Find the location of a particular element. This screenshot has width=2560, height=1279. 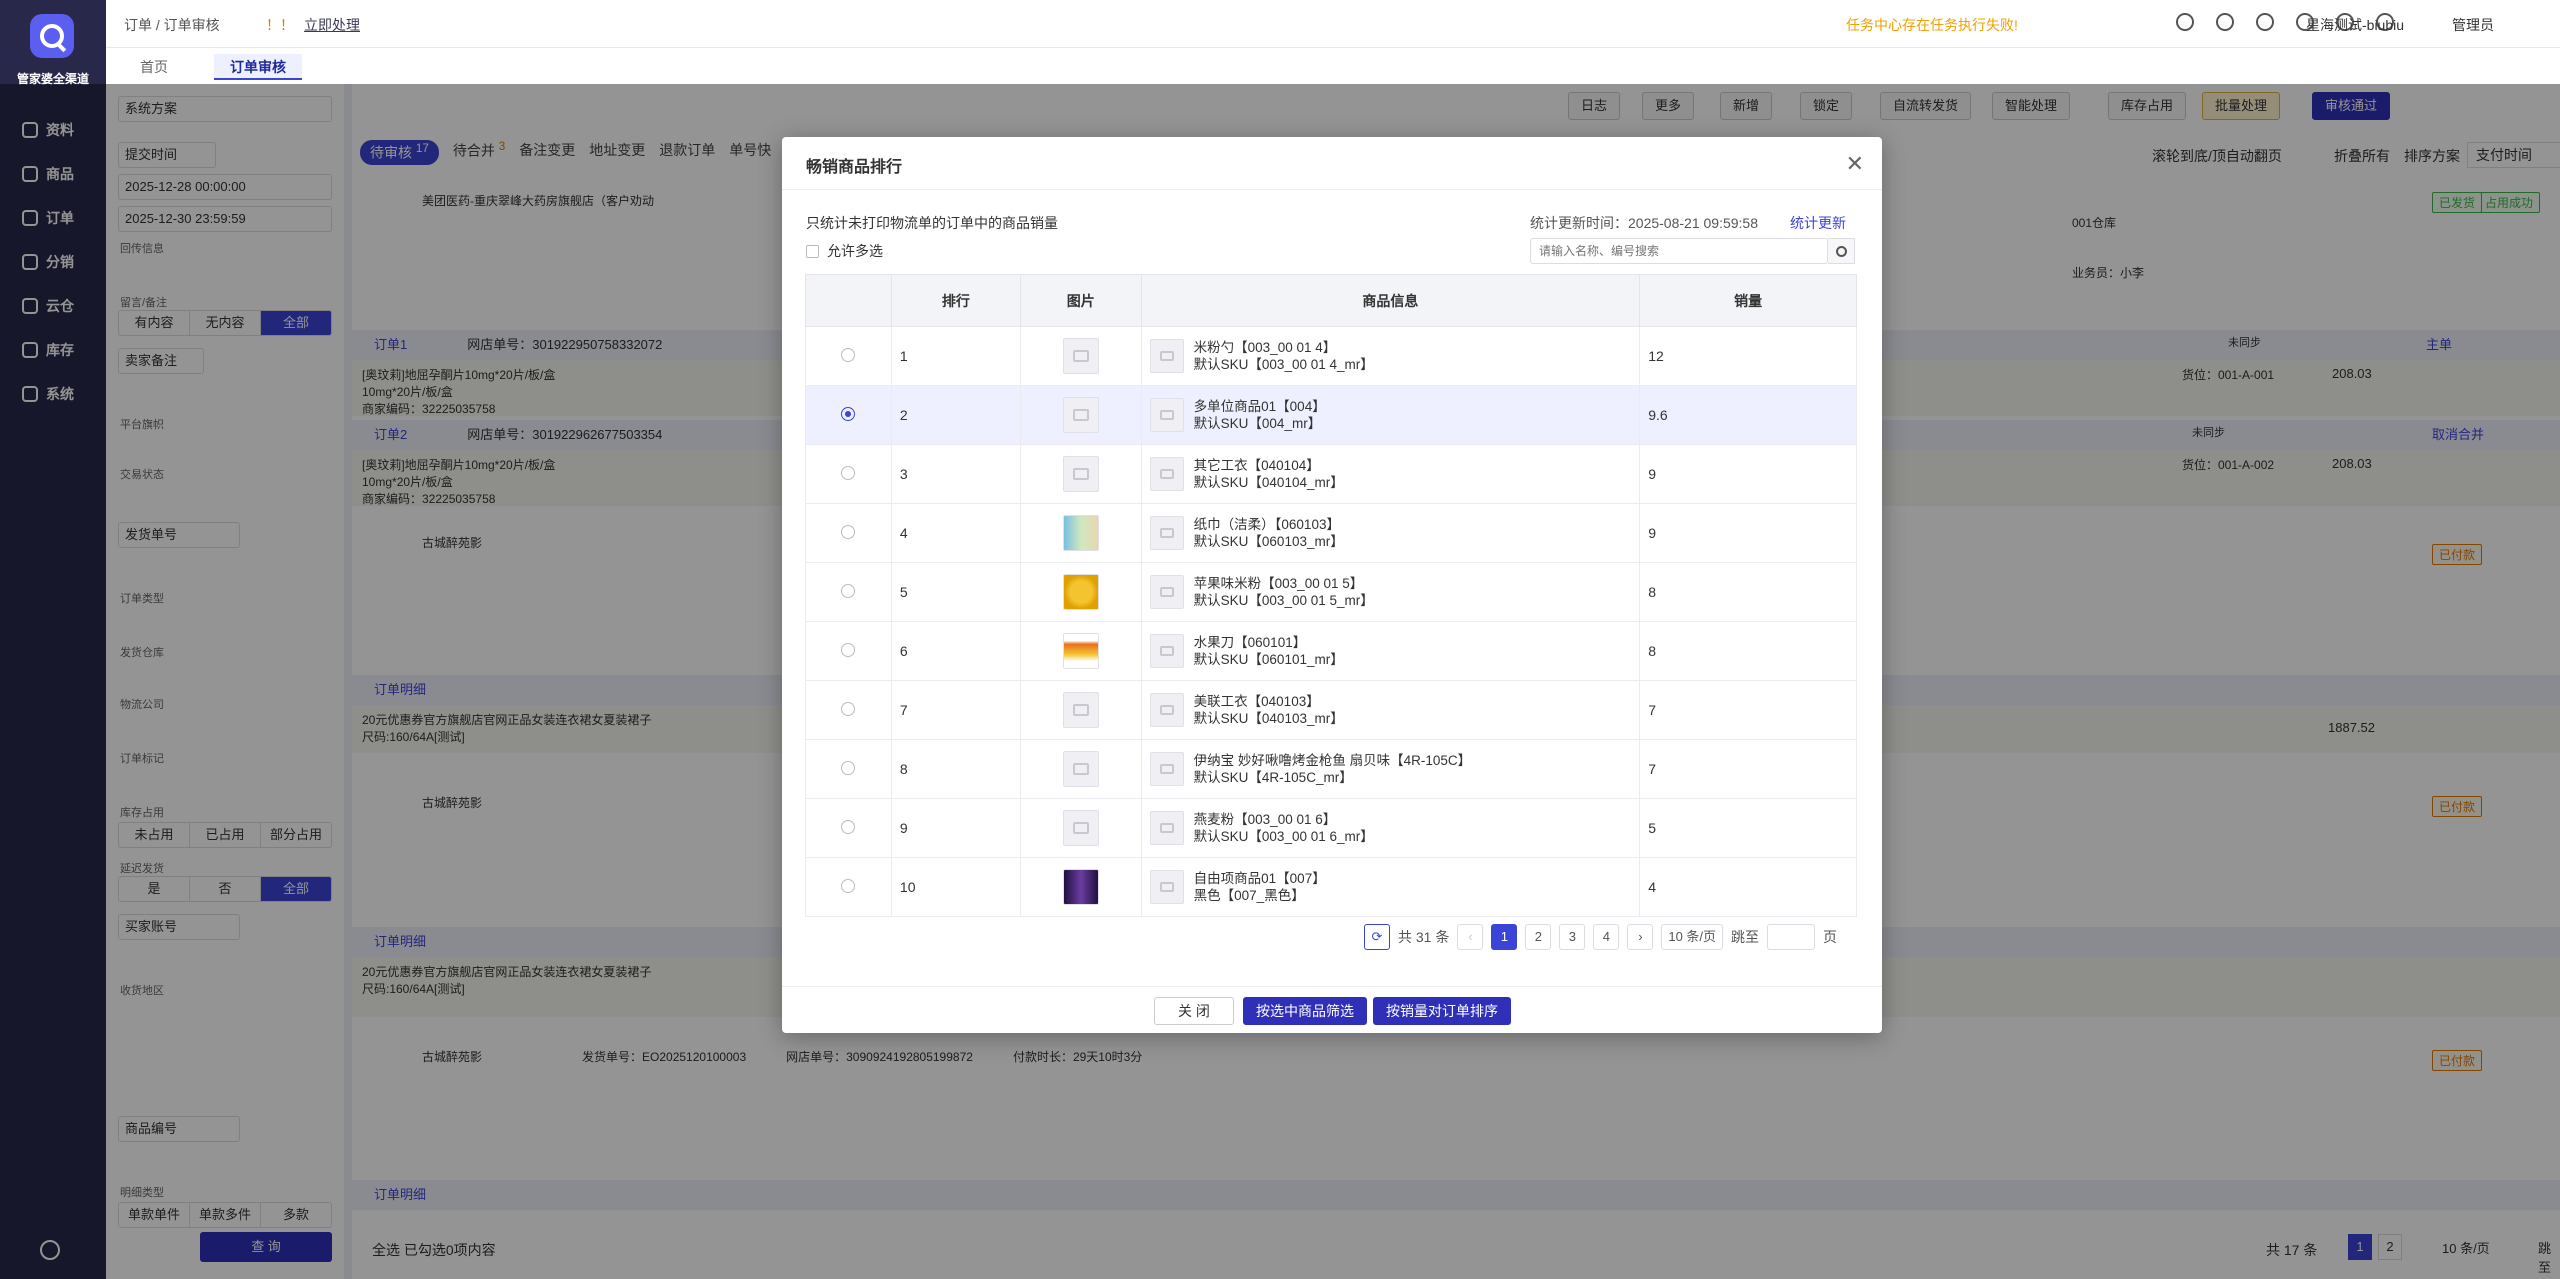

product-info-cell: 其它工衣【040104】 默认SKU【040104_mr】 is located at coordinates (1390, 474).